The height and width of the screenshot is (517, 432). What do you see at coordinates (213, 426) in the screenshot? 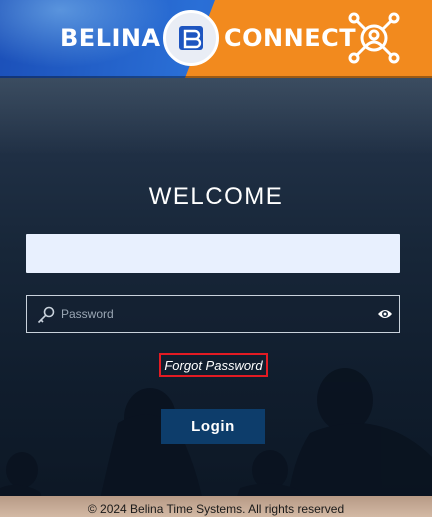
I see `login-button: Login` at bounding box center [213, 426].